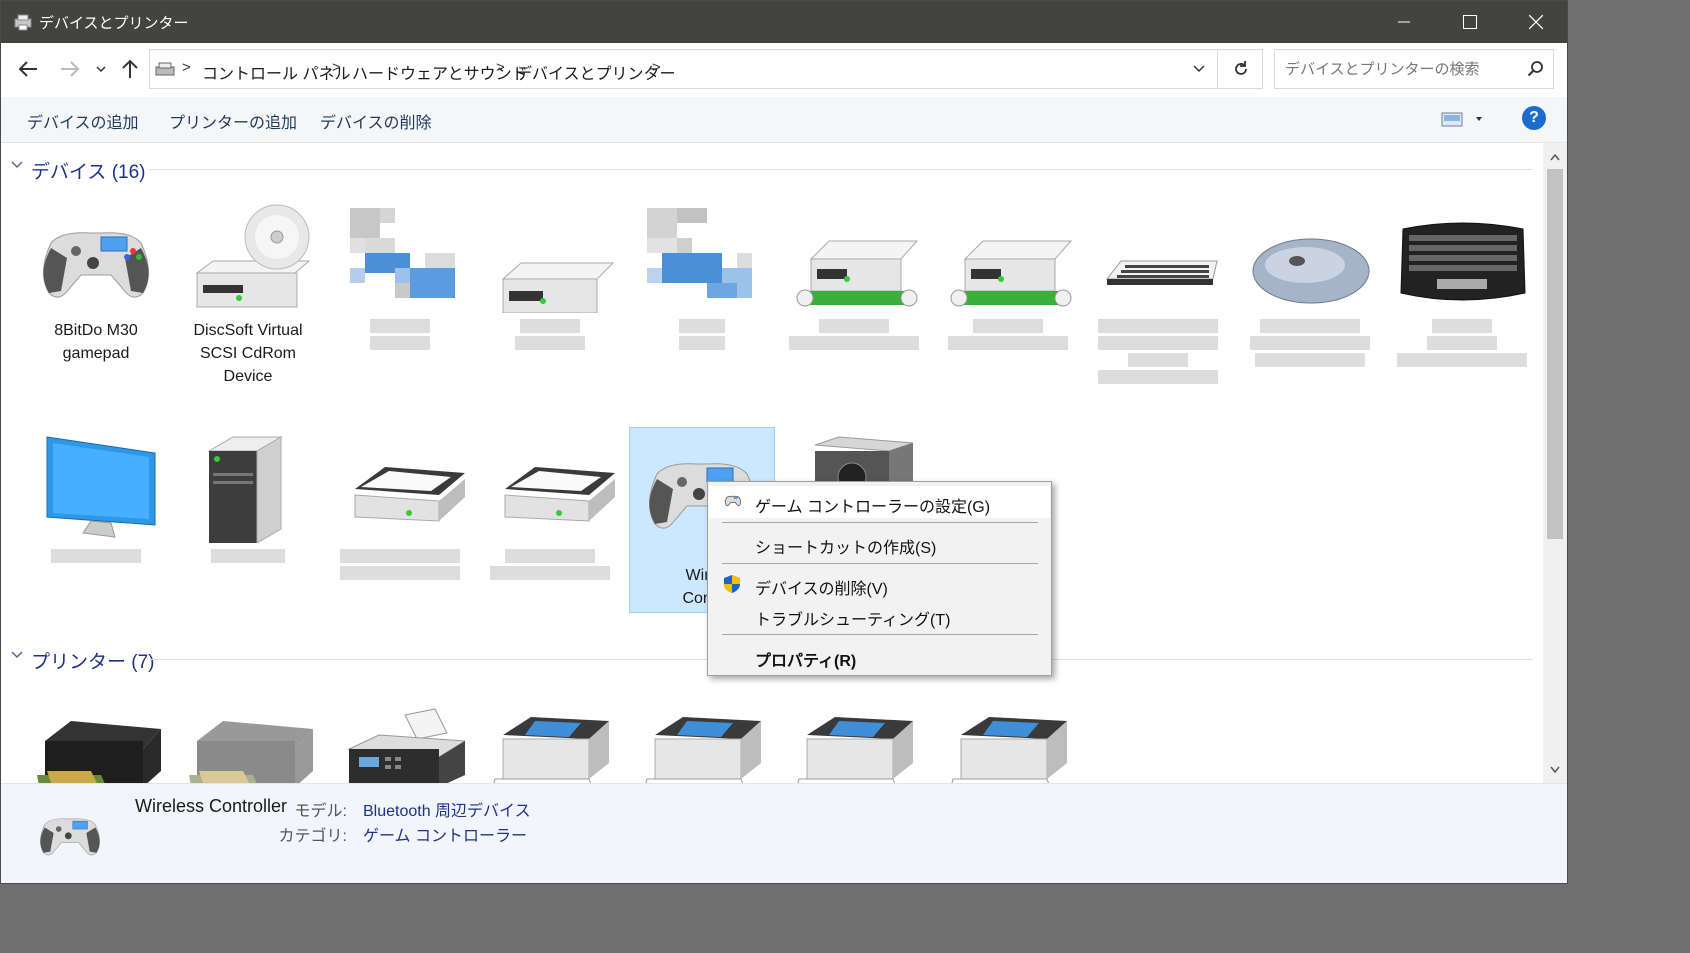 This screenshot has height=953, width=1690. Describe the element at coordinates (1536, 69) in the screenshot. I see `search-icon` at that location.